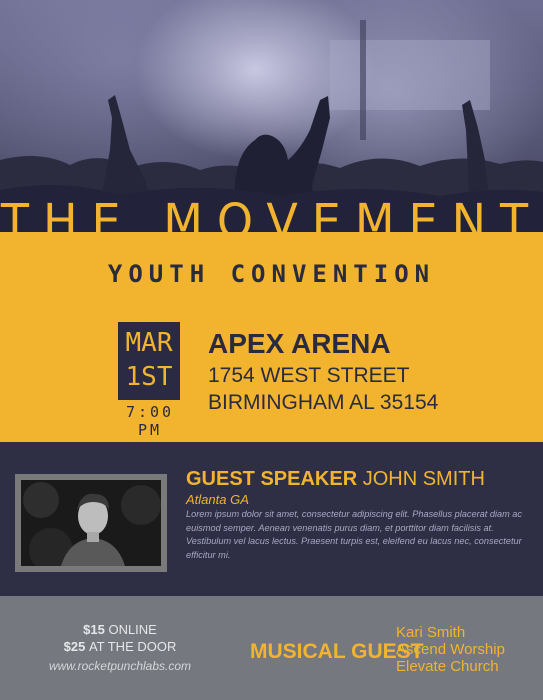  I want to click on door-label: AT THE DOOR, so click(132, 646).